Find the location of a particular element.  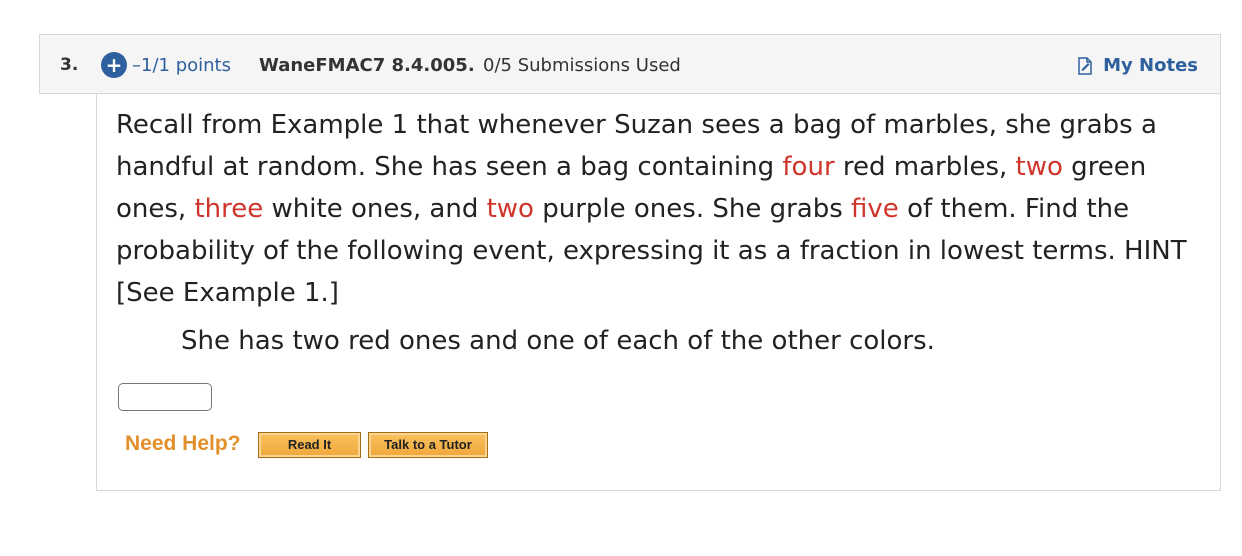

question-text-part: purple ones. She grabs is located at coordinates (692, 209).